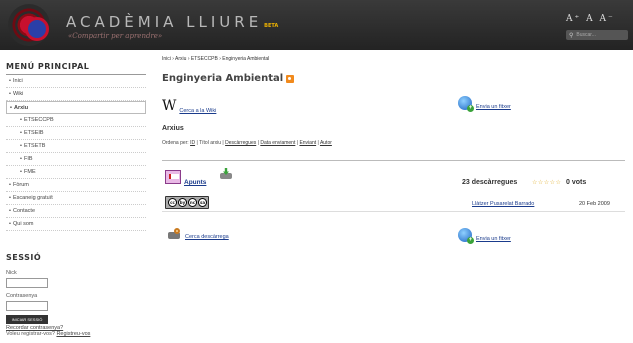 Image resolution: width=633 pixels, height=343 pixels. Describe the element at coordinates (30, 334) in the screenshot. I see `register-prompt-text: Voleu registrar-vos?` at that location.